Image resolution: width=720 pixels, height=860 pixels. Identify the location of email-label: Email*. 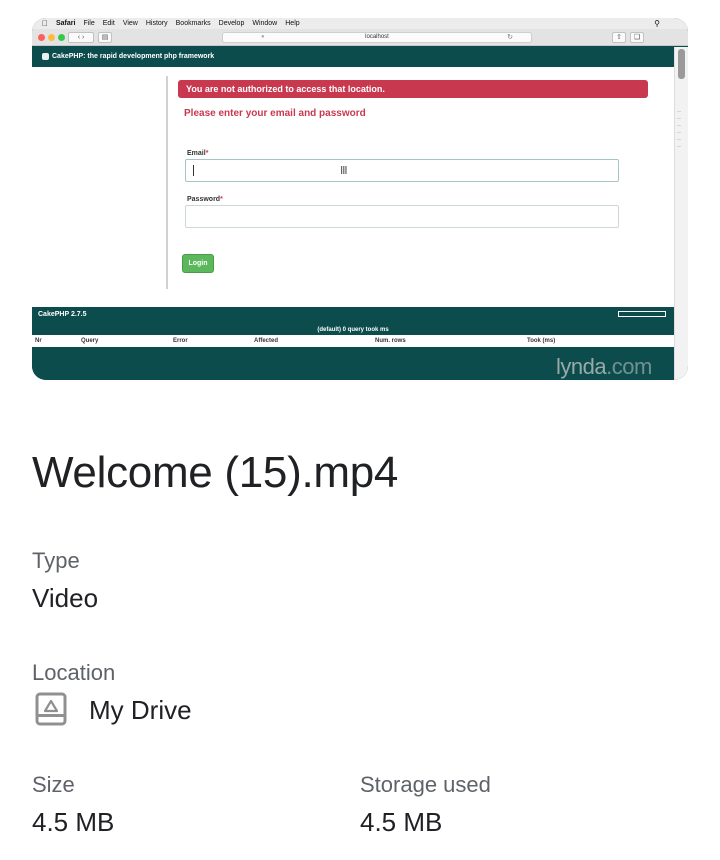
(197, 153).